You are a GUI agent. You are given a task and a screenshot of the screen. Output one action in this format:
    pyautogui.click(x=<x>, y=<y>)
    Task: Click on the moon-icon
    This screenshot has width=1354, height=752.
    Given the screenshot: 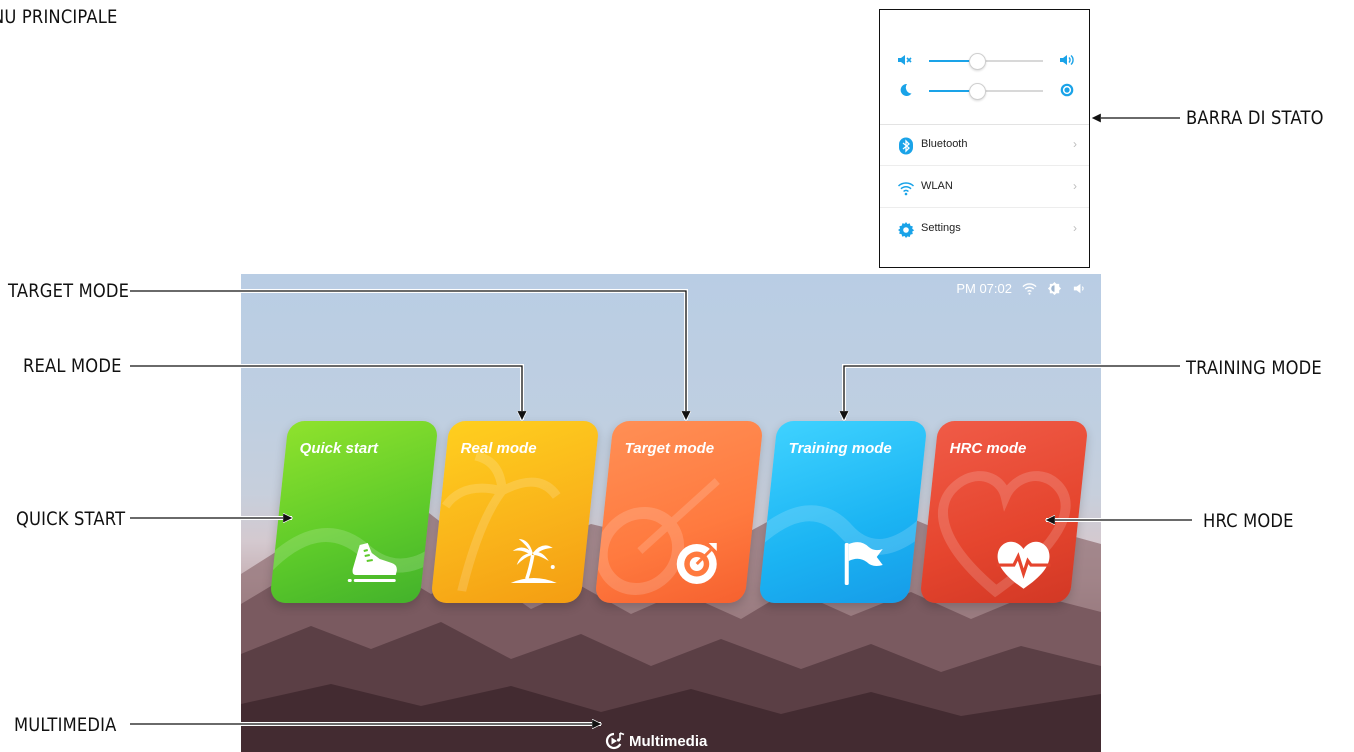 What is the action you would take?
    pyautogui.click(x=905, y=90)
    